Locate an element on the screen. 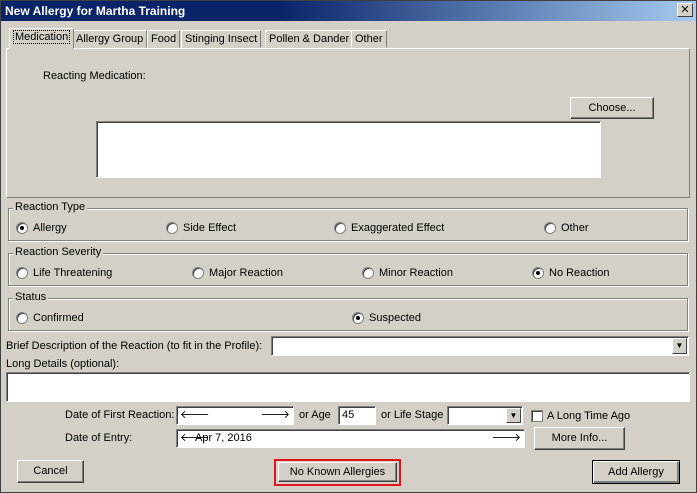 This screenshot has width=697, height=493. checkbox is located at coordinates (537, 416).